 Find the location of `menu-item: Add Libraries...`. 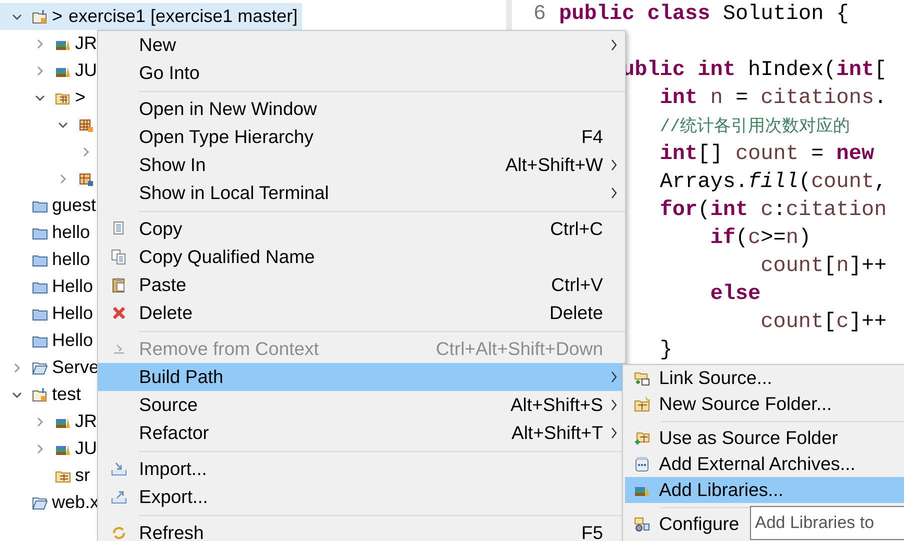

menu-item: Add Libraries... is located at coordinates (764, 490).